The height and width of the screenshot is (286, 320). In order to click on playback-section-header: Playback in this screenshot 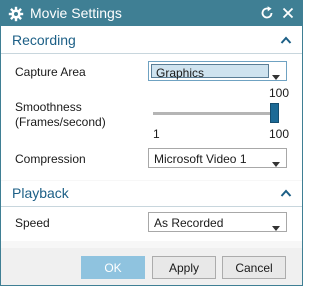, I will do `click(151, 193)`.